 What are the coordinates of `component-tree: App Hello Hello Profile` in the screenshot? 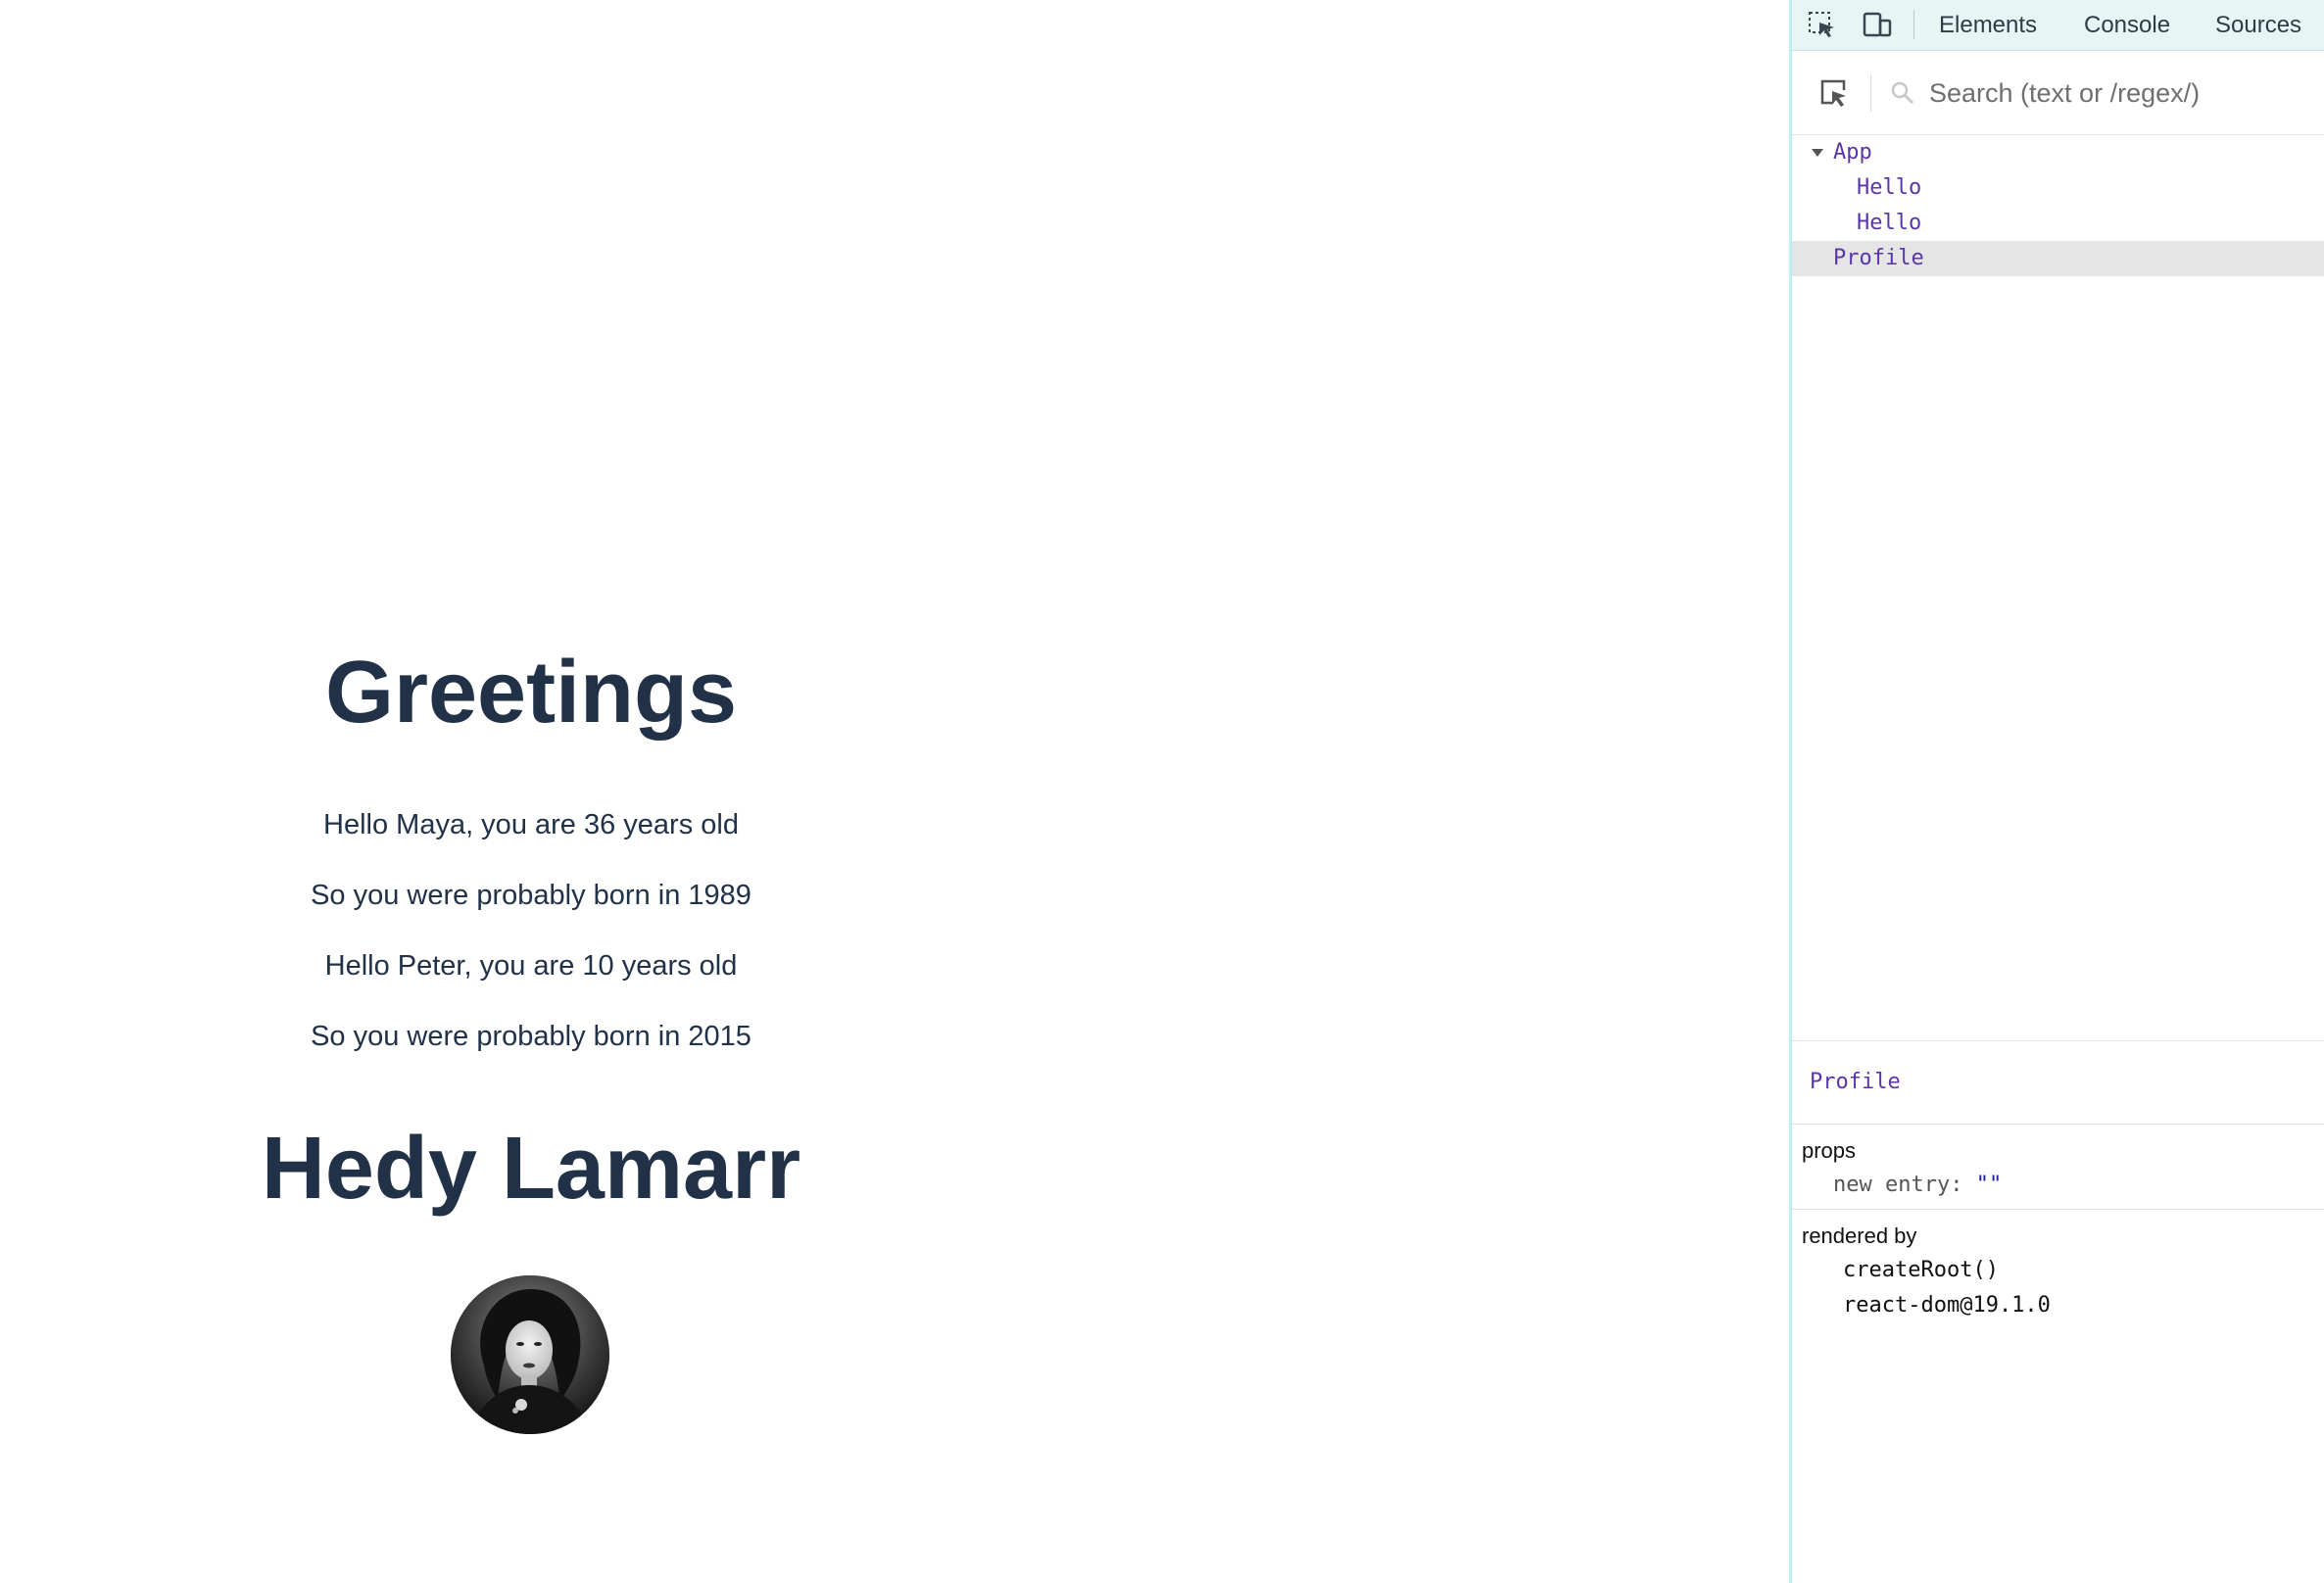 It's located at (2058, 205).